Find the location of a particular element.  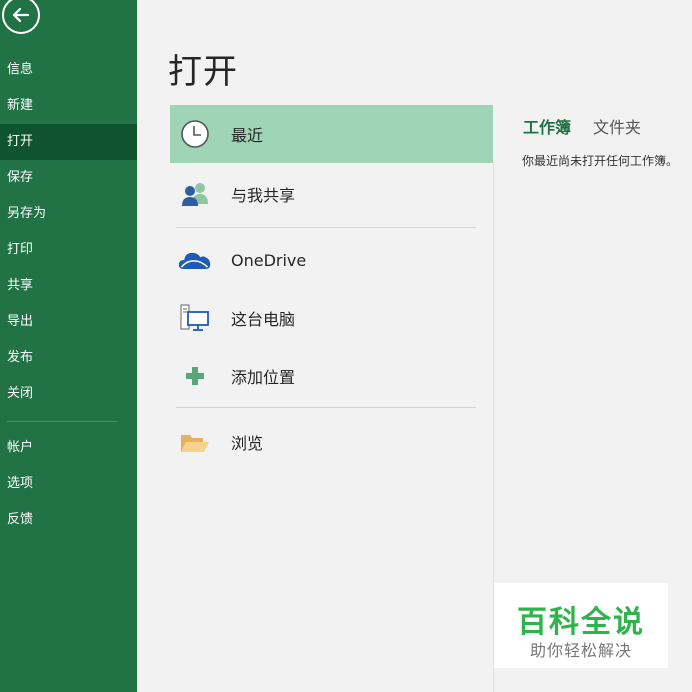

location-onedrive: OneDrive is located at coordinates (331, 260).